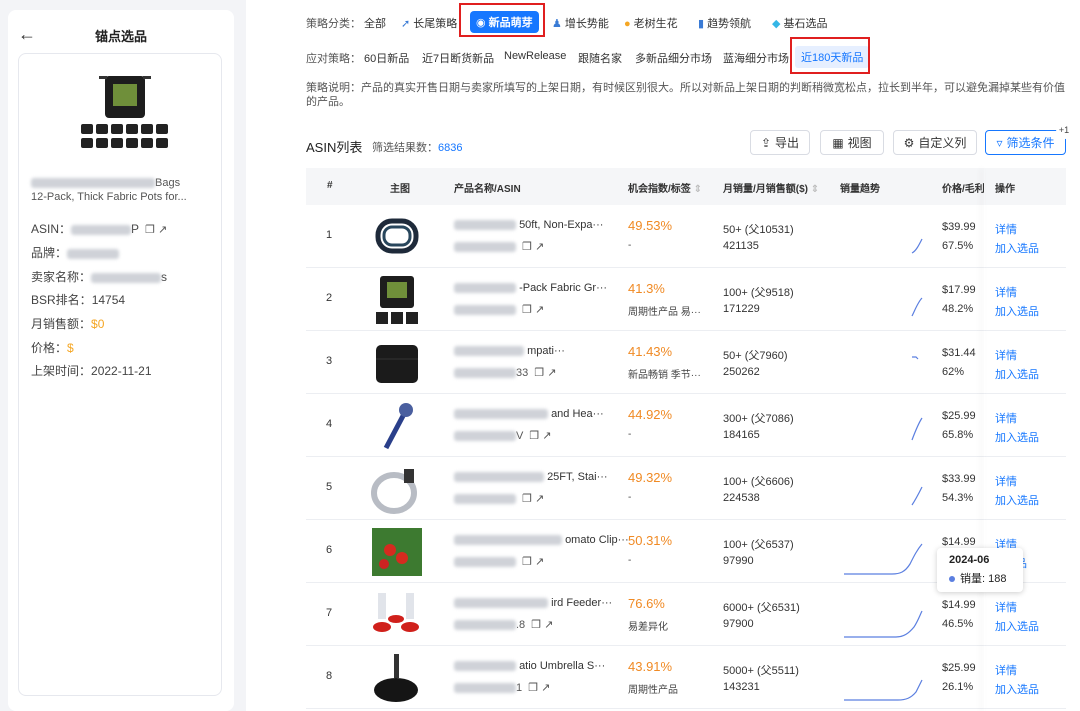 This screenshot has height=711, width=1080. What do you see at coordinates (528, 225) in the screenshot?
I see `product-name: 50ft, Non-Expa···` at bounding box center [528, 225].